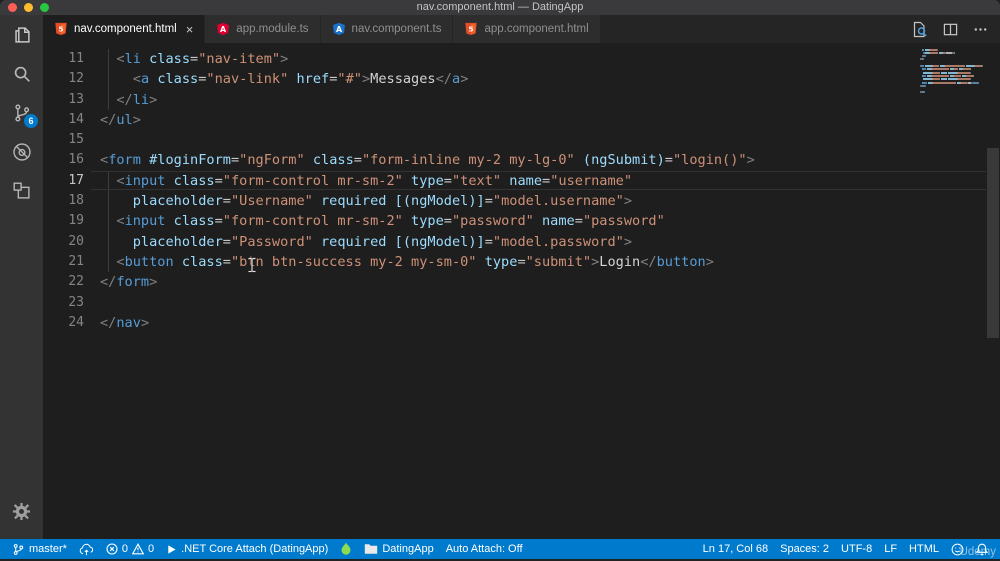 This screenshot has height=561, width=1000. Describe the element at coordinates (387, 29) in the screenshot. I see `tab-nav.component.ts: Anav.component.ts` at that location.